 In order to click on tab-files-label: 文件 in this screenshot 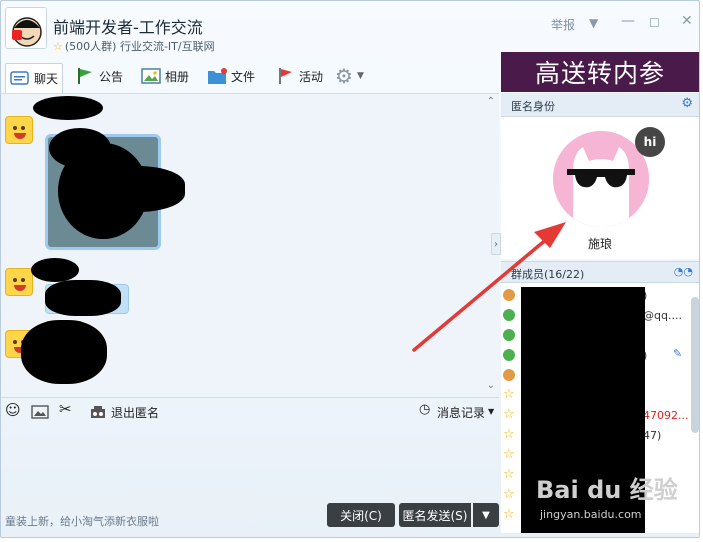, I will do `click(243, 76)`.